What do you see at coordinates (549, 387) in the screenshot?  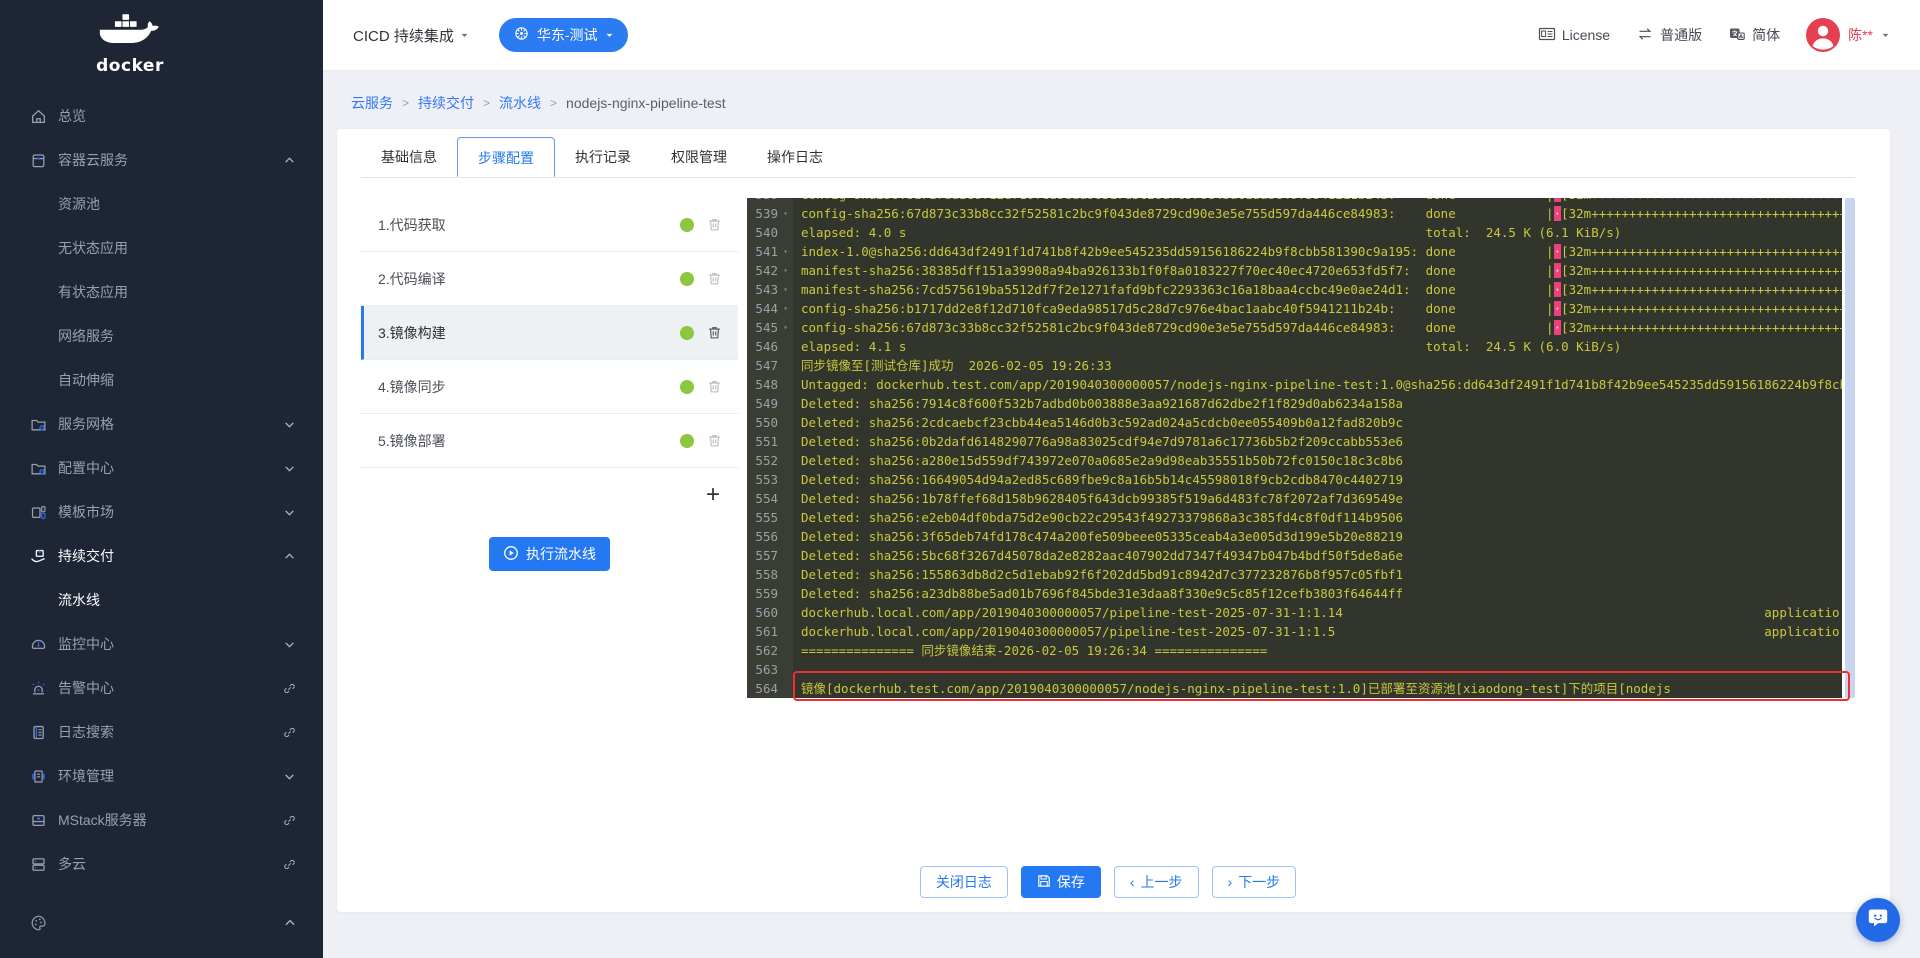 I see `step-row-4.镜像同步: 4.镜像同步` at bounding box center [549, 387].